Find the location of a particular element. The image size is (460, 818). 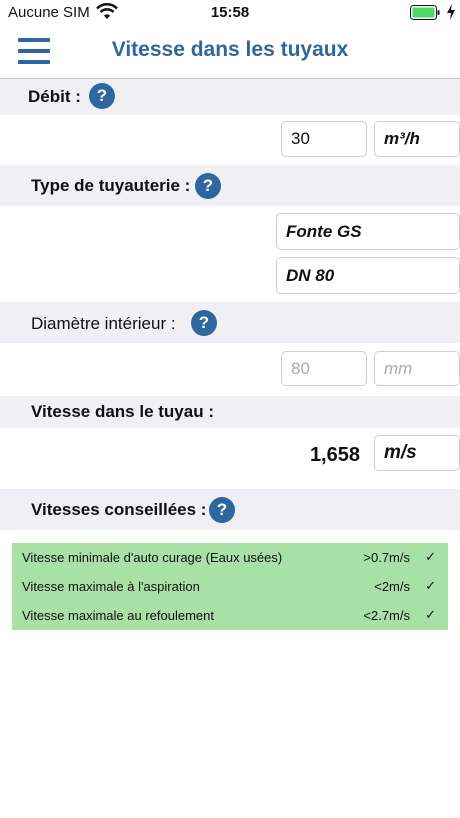

advice-value: >0.7m/s is located at coordinates (386, 557).